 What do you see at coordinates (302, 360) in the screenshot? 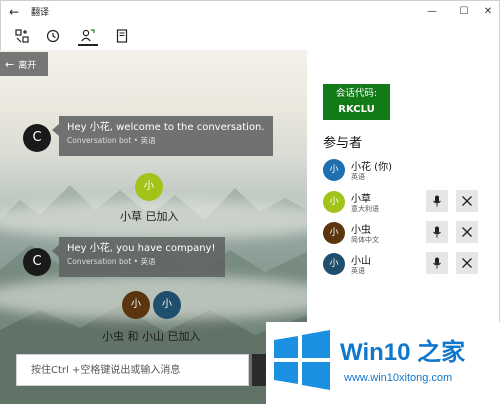
I see `windows-logo-icon` at bounding box center [302, 360].